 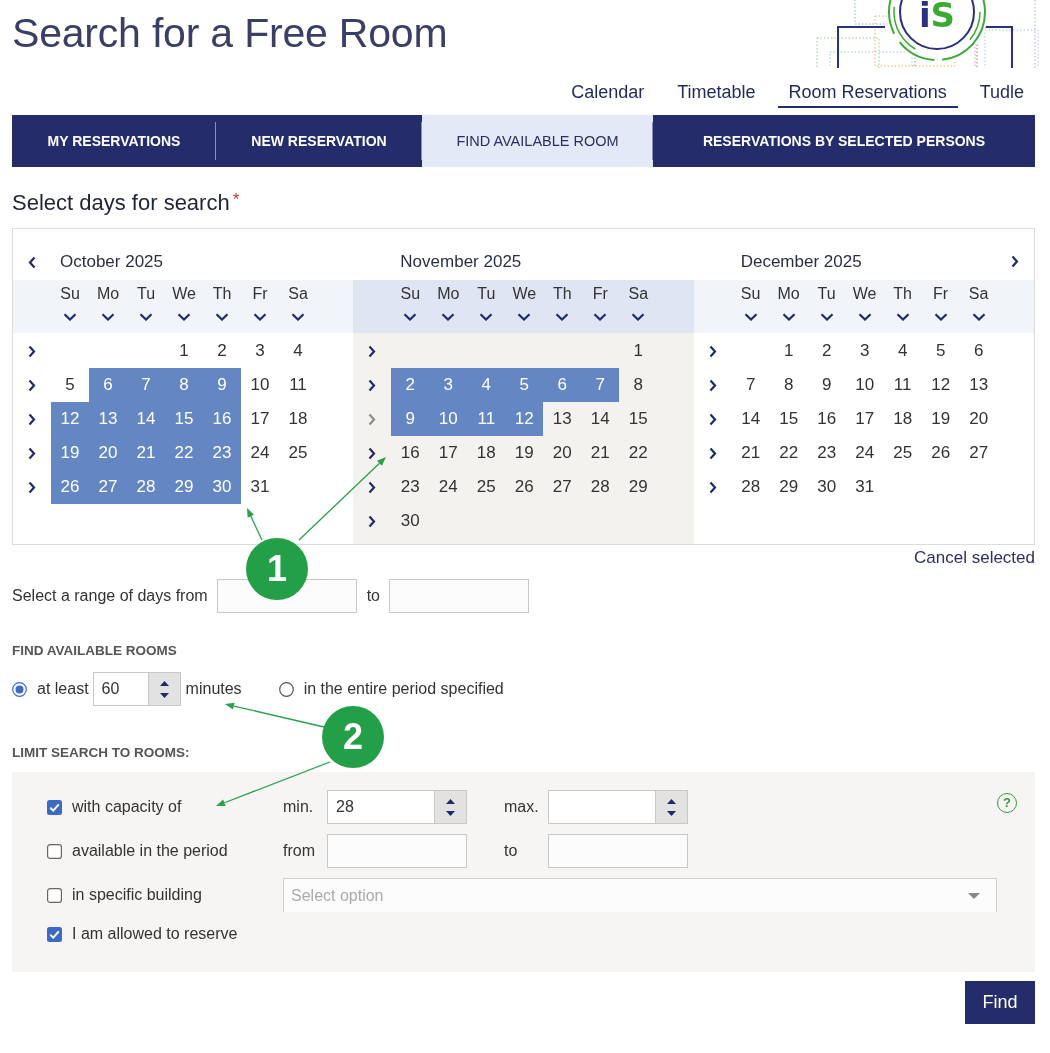 What do you see at coordinates (562, 453) in the screenshot?
I see `day-cell: 20` at bounding box center [562, 453].